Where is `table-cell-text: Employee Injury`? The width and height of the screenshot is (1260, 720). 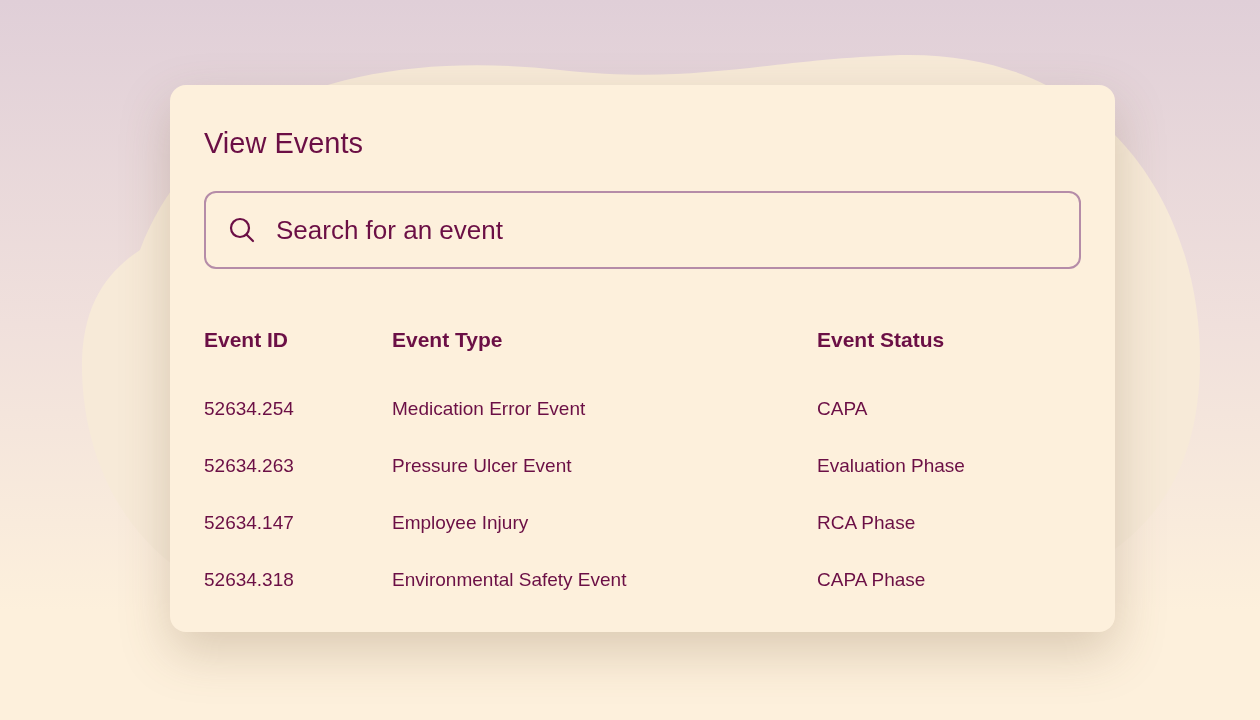 table-cell-text: Employee Injury is located at coordinates (461, 523).